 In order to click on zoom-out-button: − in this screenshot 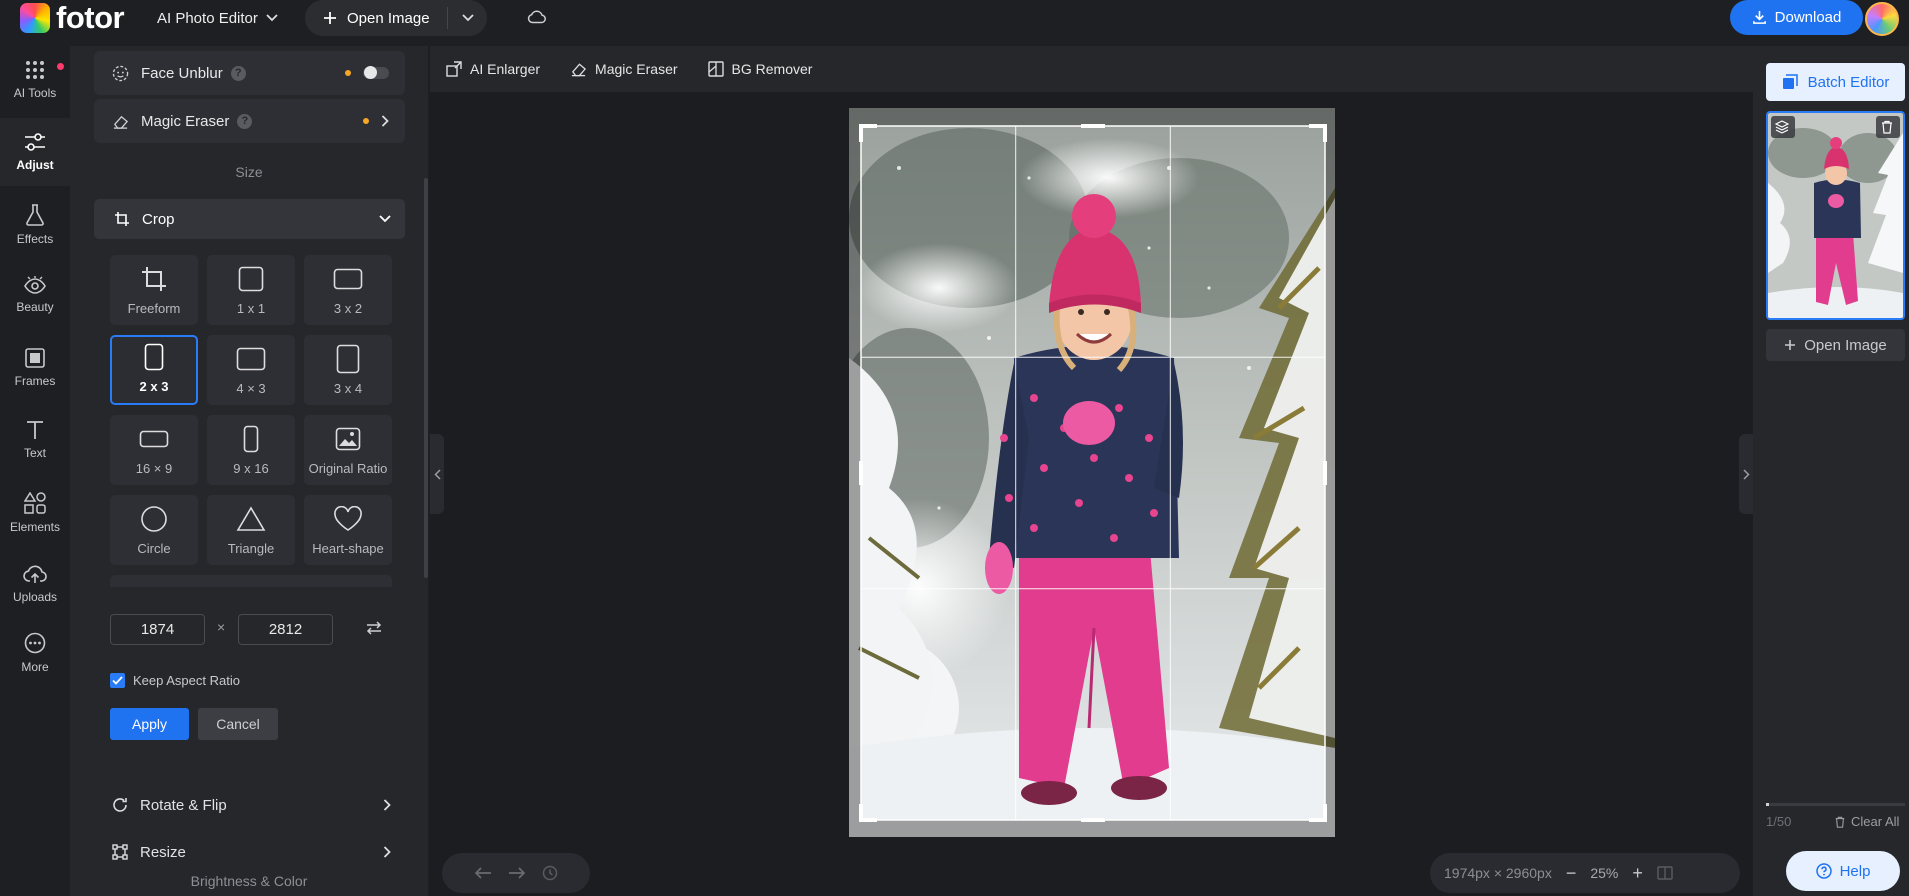, I will do `click(1571, 873)`.